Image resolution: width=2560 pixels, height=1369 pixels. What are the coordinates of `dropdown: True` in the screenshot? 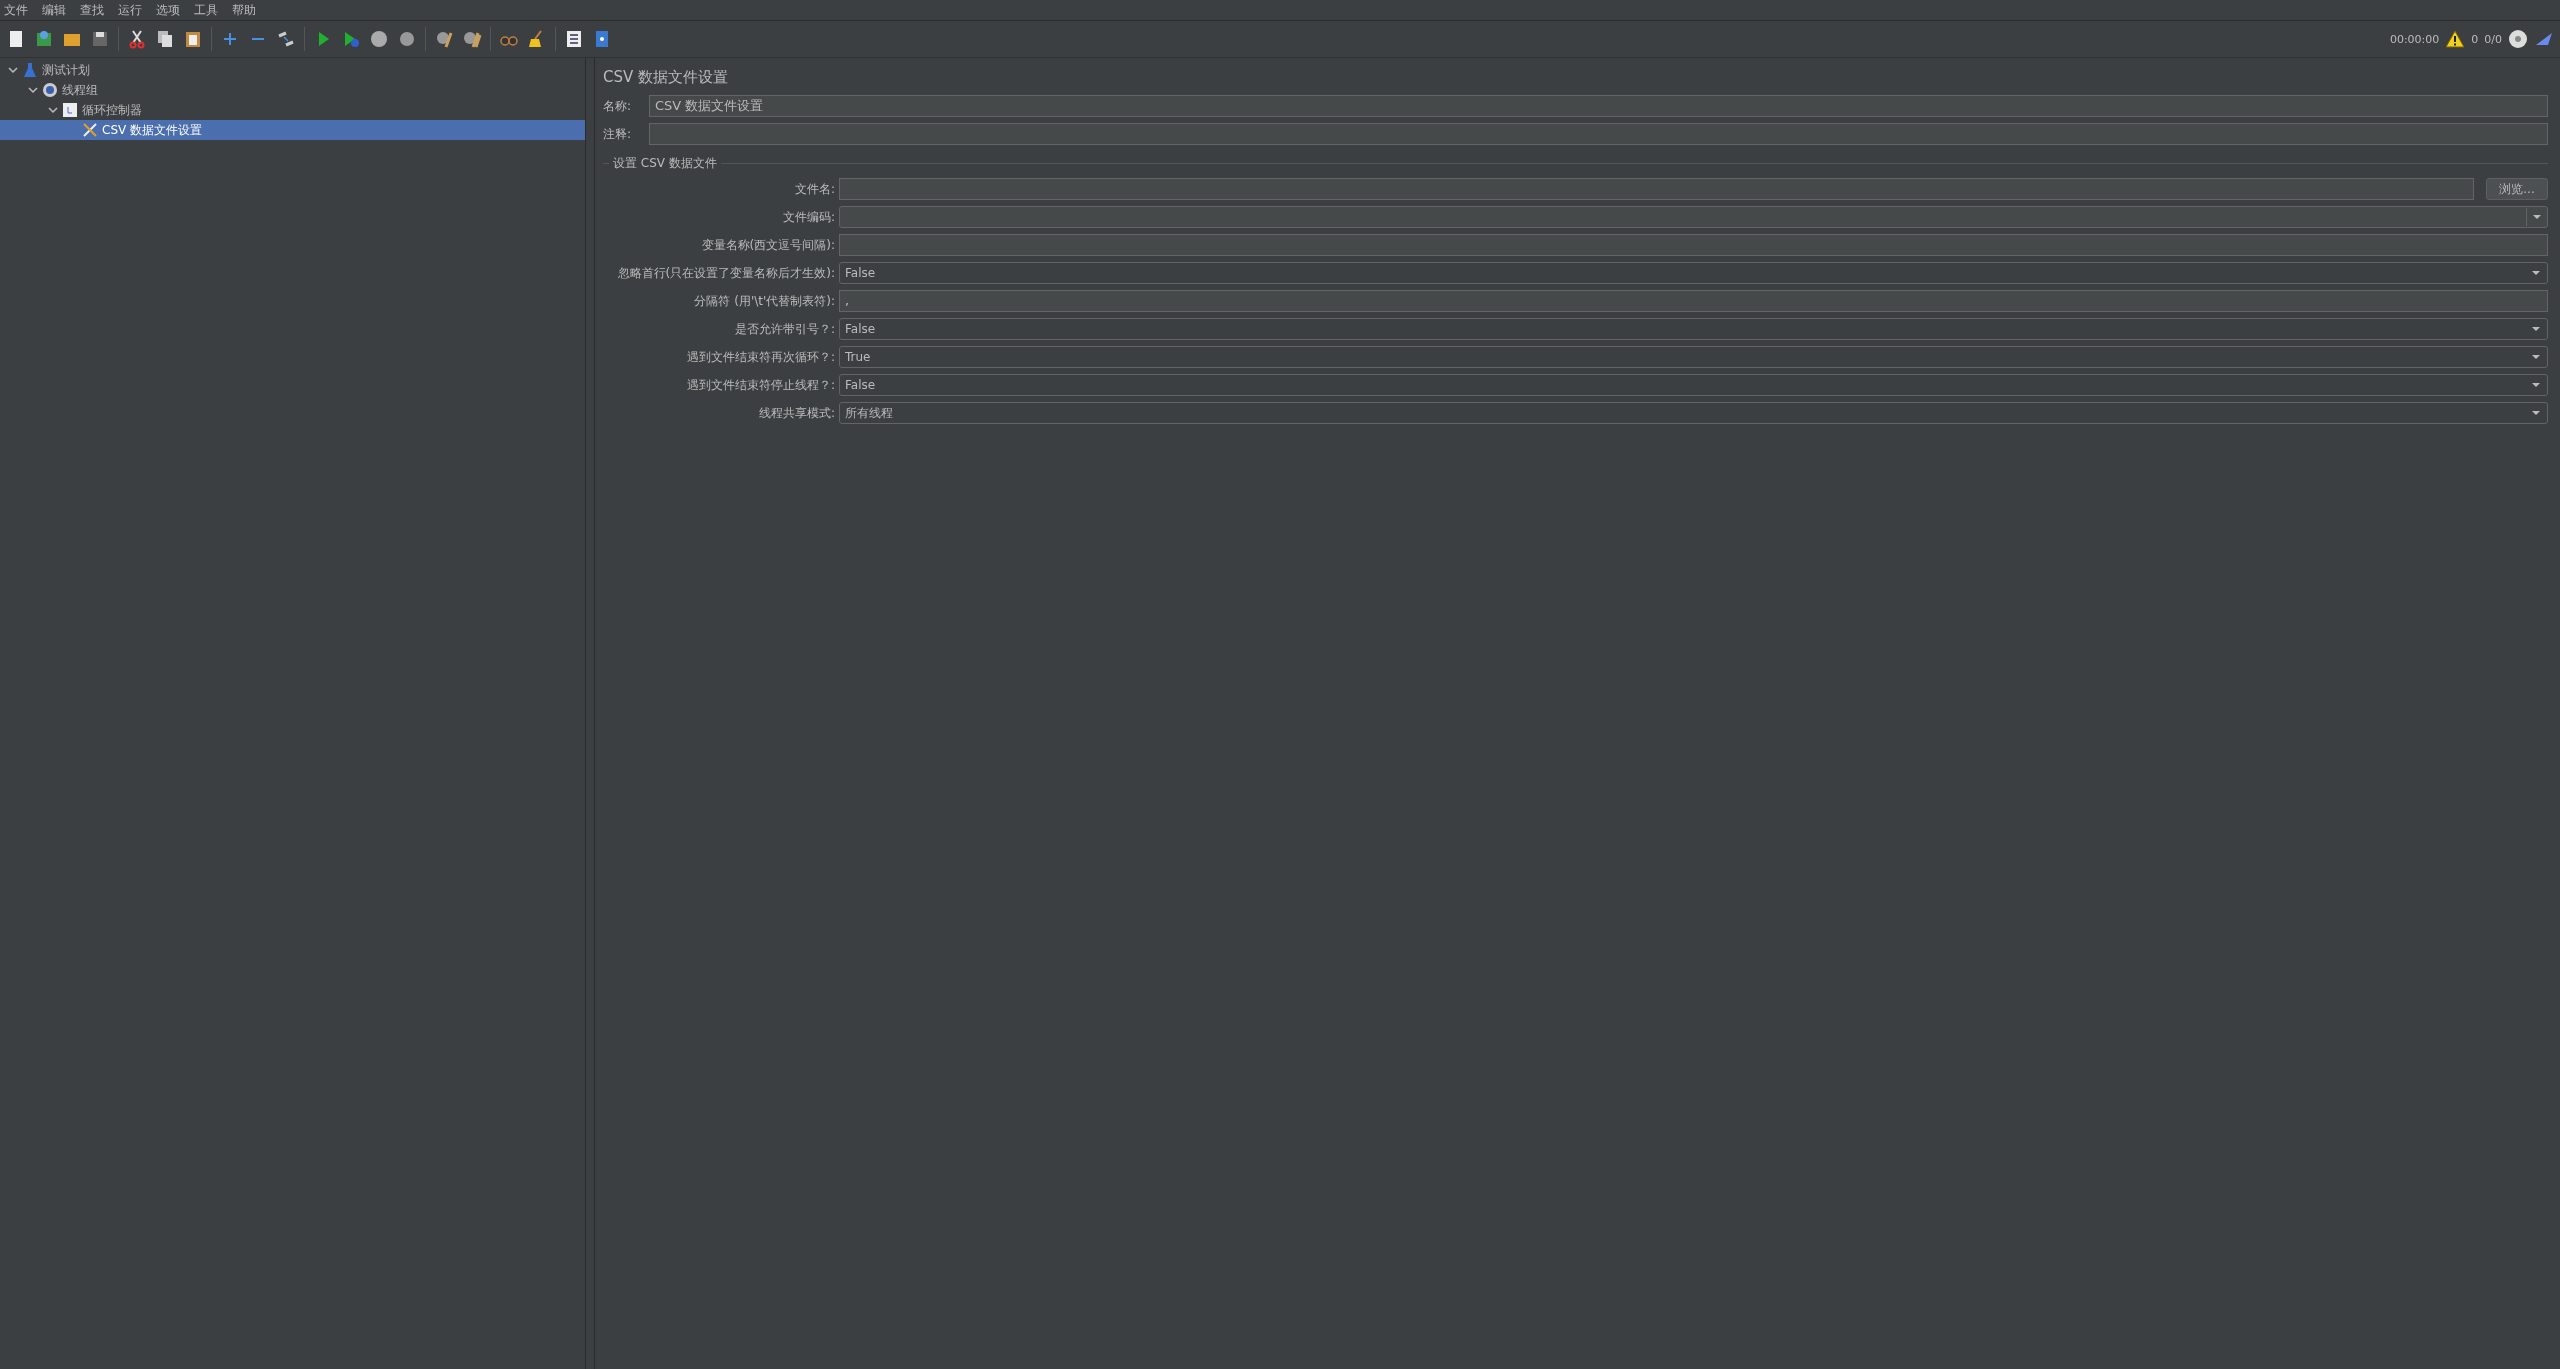 It's located at (1693, 357).